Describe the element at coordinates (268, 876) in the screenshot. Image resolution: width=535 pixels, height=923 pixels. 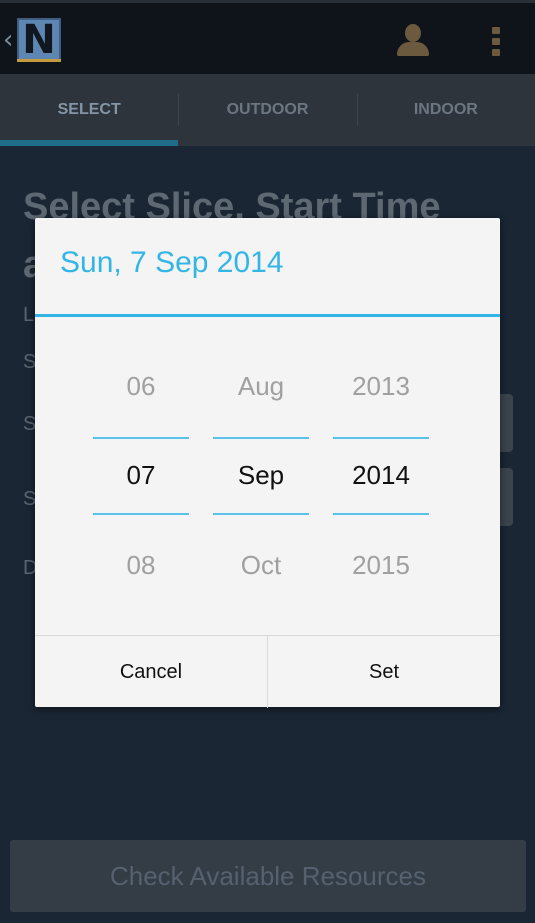
I see `check-available-resources-button: Check Available Resources` at that location.